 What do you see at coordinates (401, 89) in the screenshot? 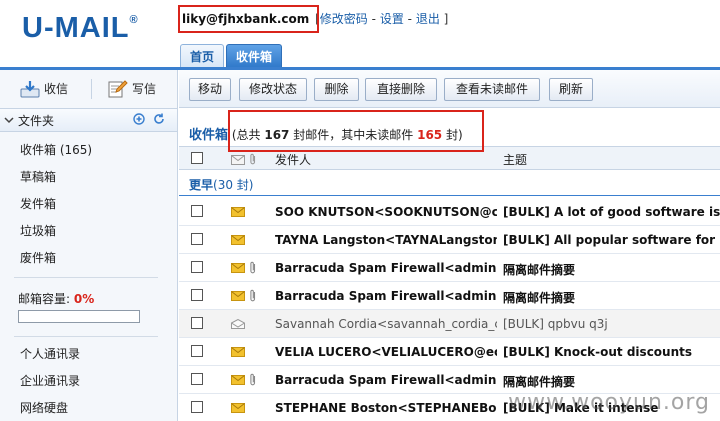
I see `direct-delete-button: 直接删除` at bounding box center [401, 89].